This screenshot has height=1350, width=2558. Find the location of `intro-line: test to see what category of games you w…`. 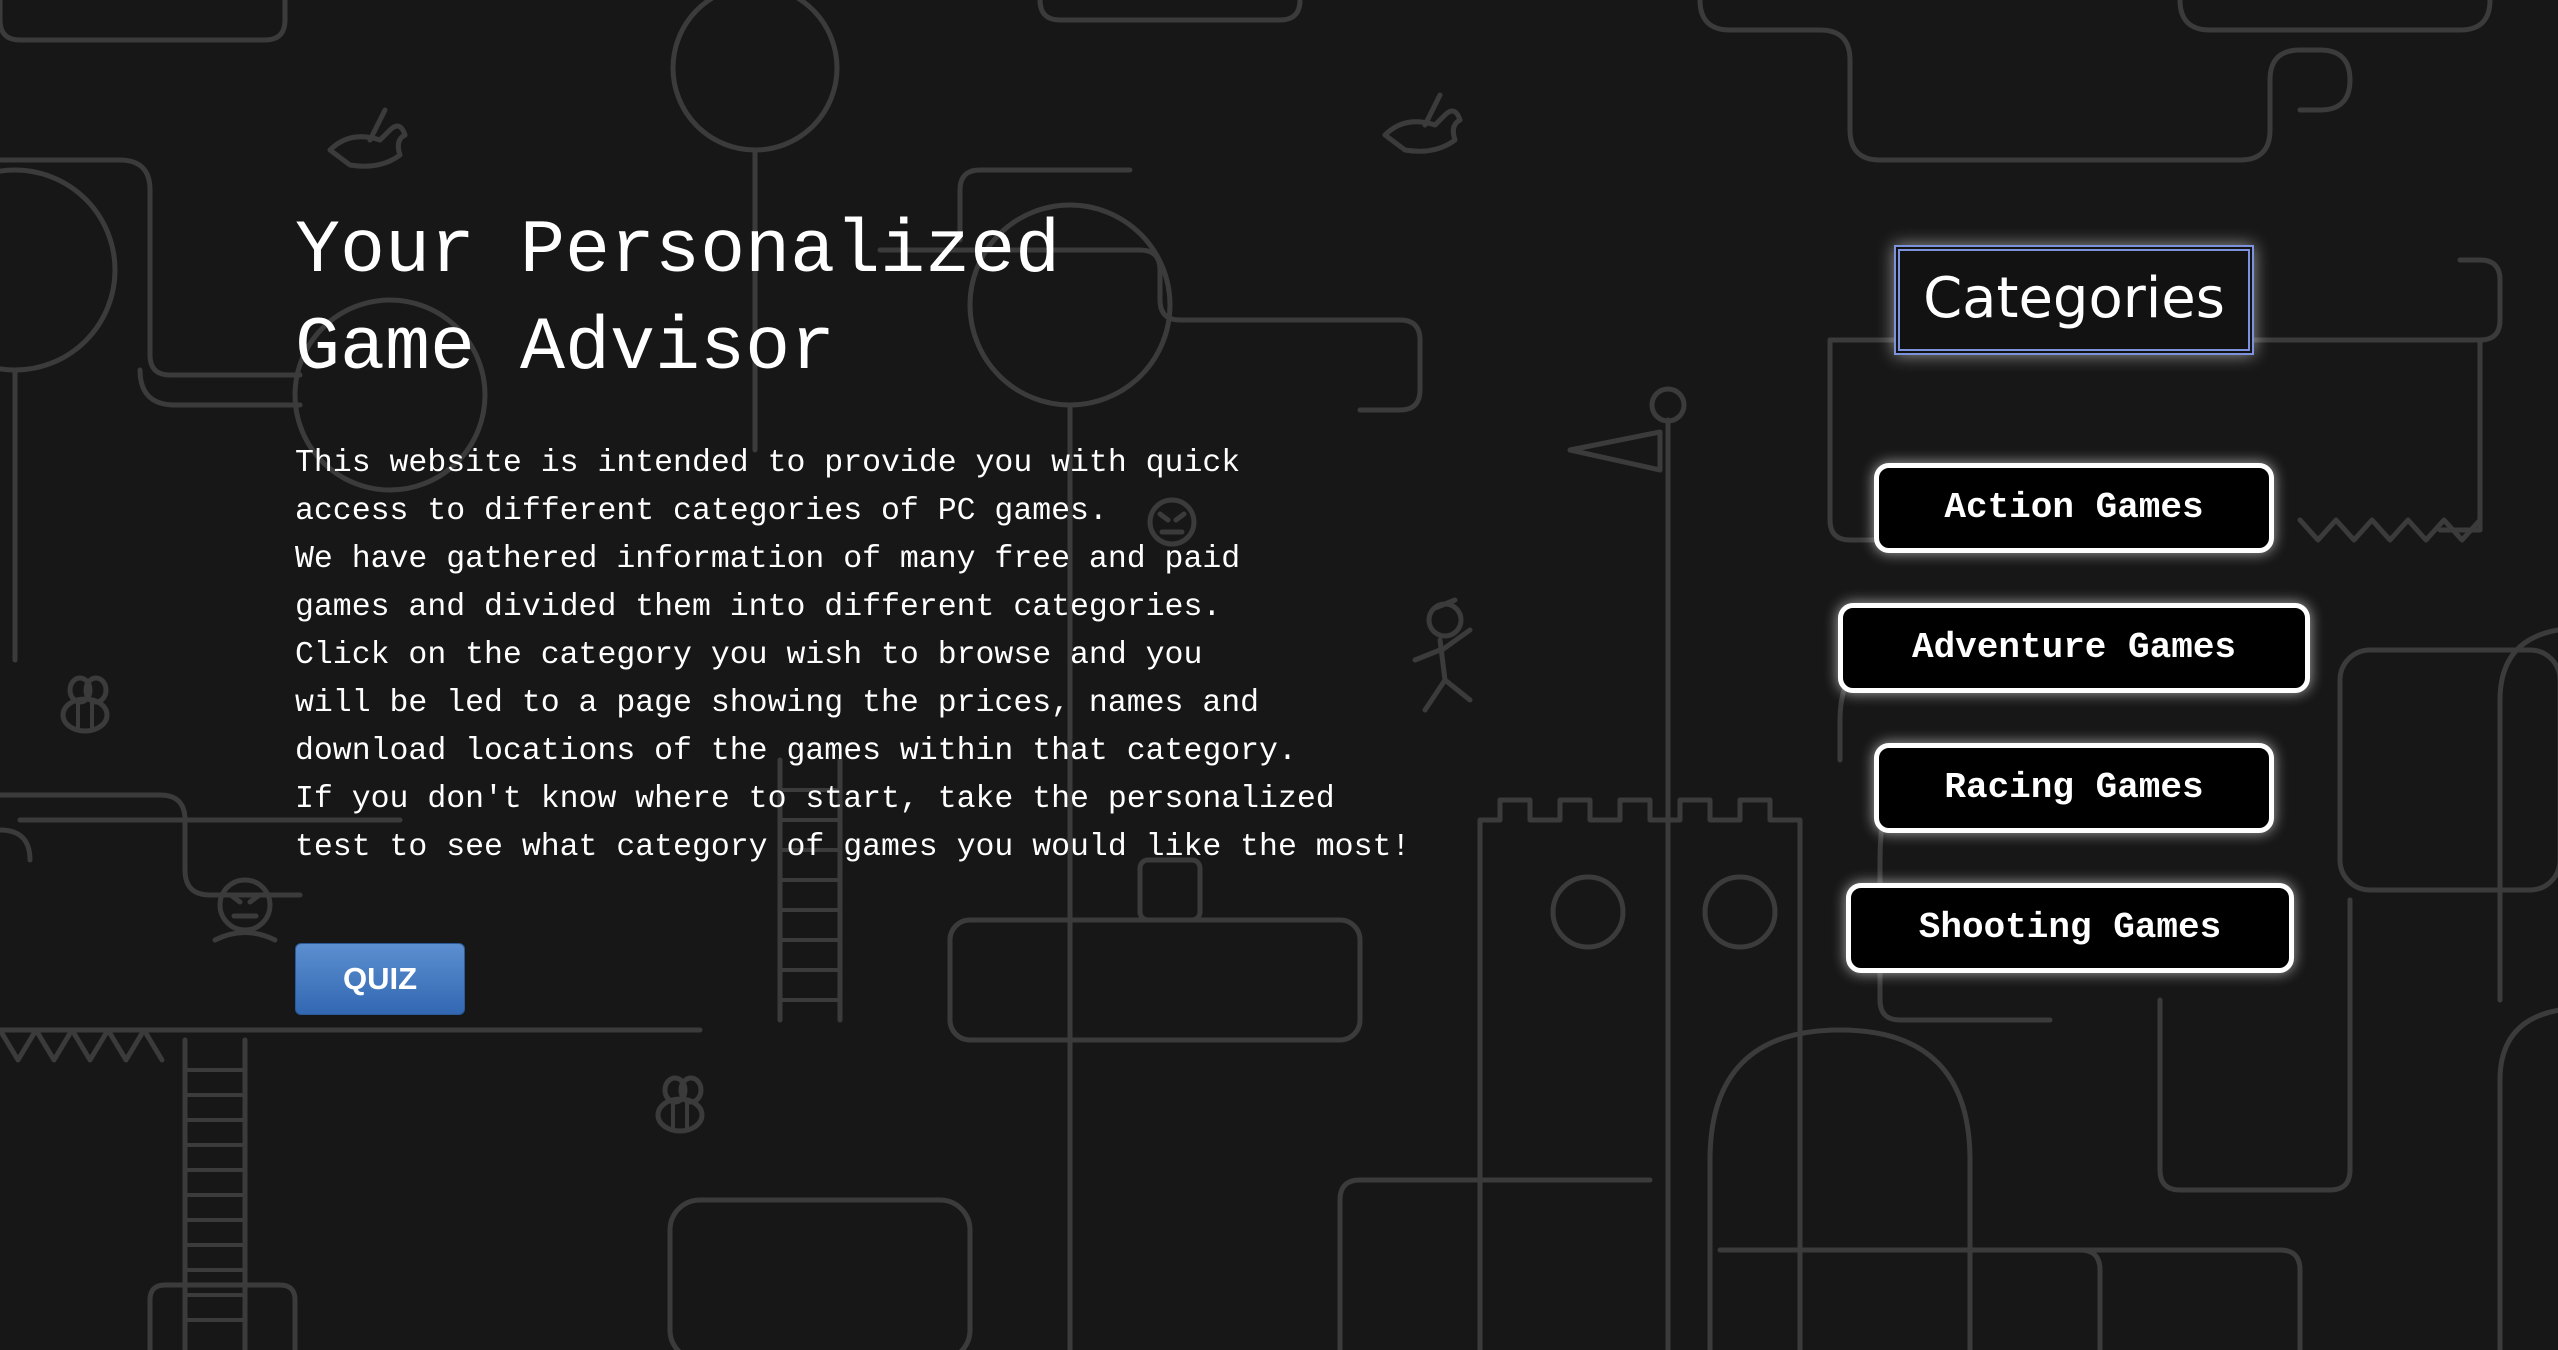

intro-line: test to see what category of games you w… is located at coordinates (853, 847).